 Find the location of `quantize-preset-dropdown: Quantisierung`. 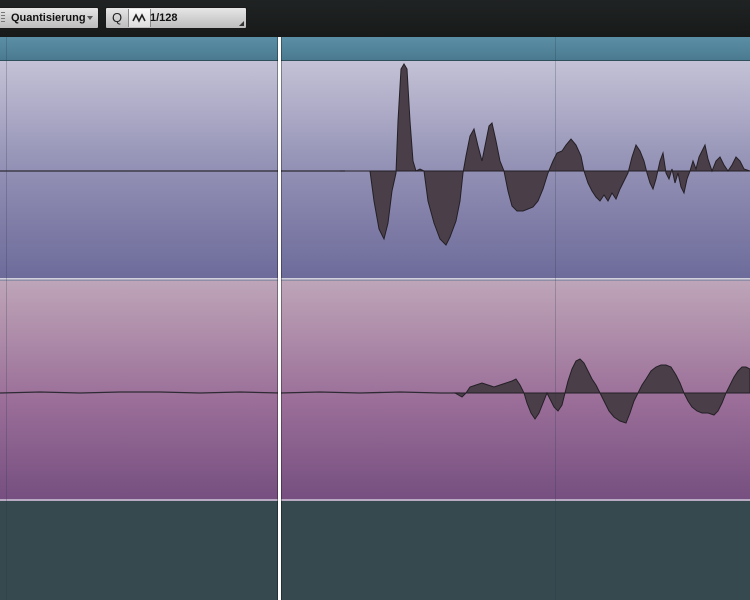

quantize-preset-dropdown: Quantisierung is located at coordinates (49, 18).